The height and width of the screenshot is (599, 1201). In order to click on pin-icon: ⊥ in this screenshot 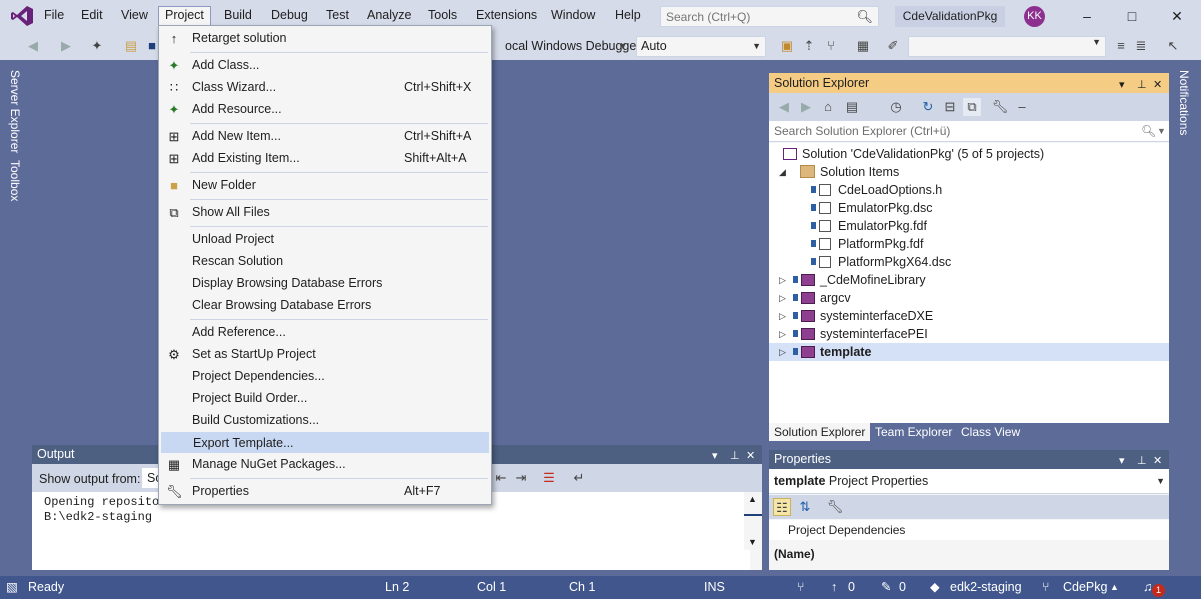, I will do `click(1142, 85)`.